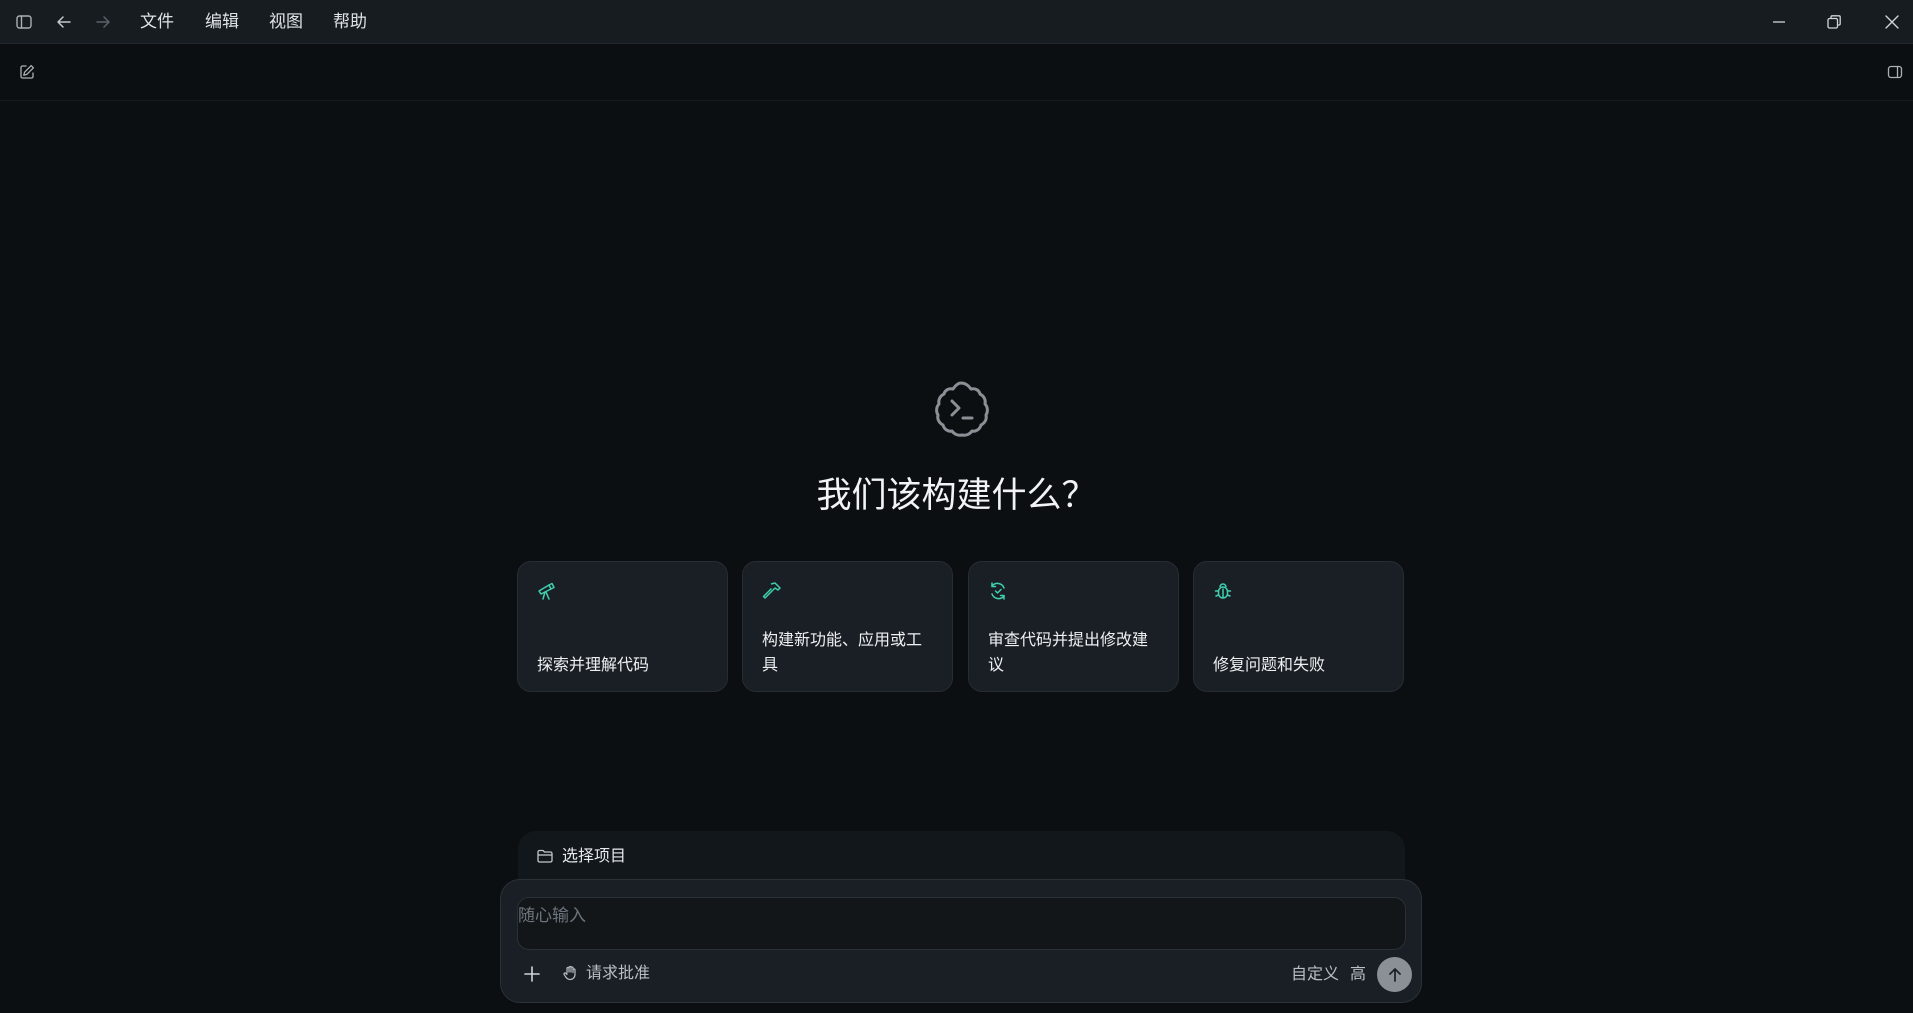 The image size is (1913, 1013). What do you see at coordinates (1223, 591) in the screenshot?
I see `bug-icon` at bounding box center [1223, 591].